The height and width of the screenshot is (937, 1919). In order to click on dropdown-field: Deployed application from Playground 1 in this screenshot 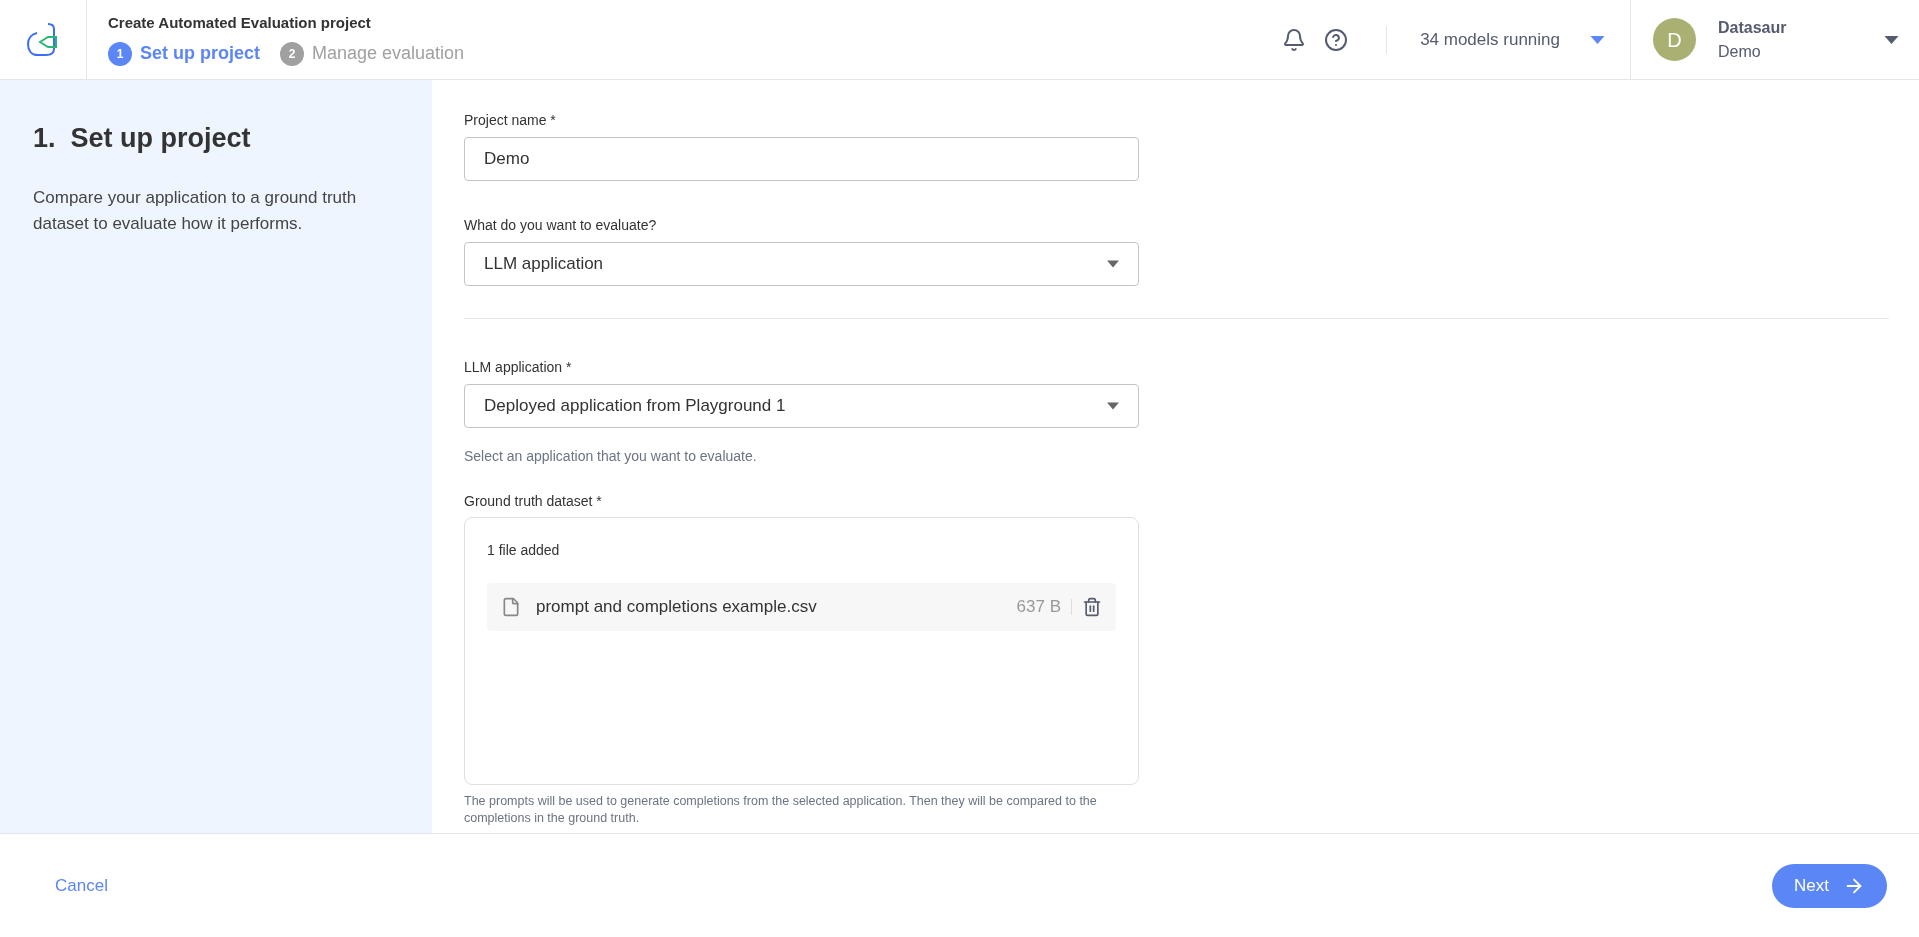, I will do `click(801, 406)`.